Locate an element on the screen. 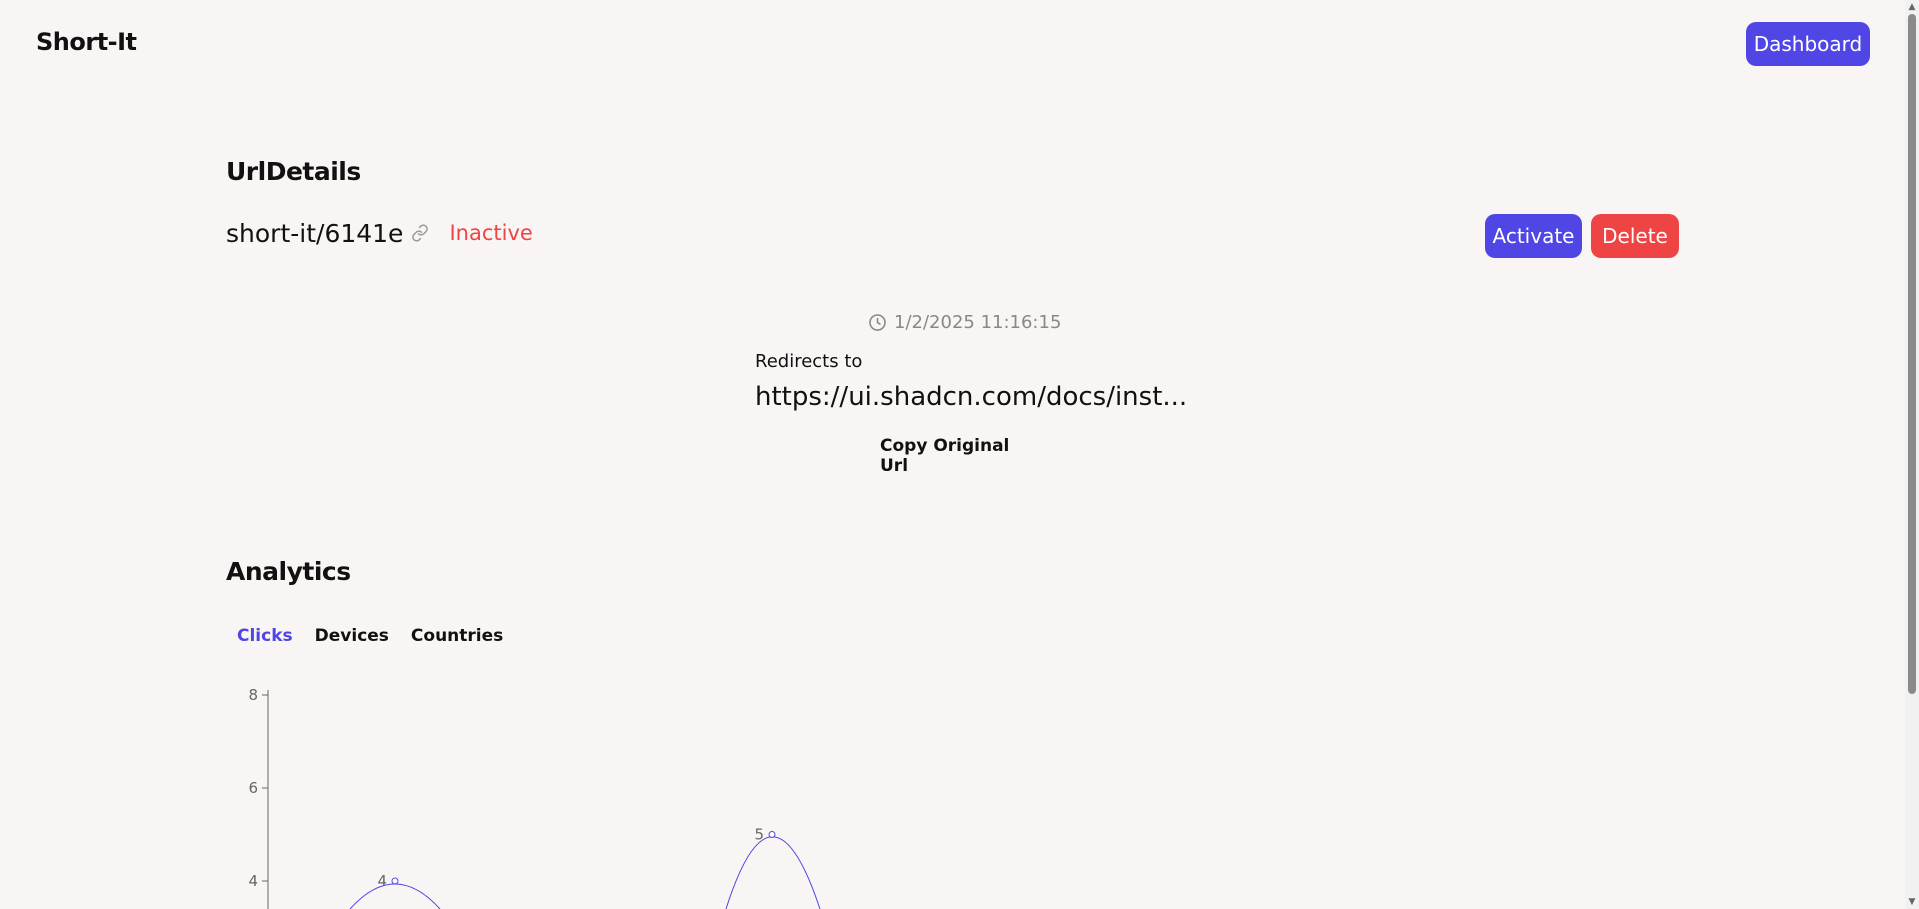 Image resolution: width=1919 pixels, height=909 pixels. created-timestamp: 1/2/2025 11:16:15 is located at coordinates (964, 322).